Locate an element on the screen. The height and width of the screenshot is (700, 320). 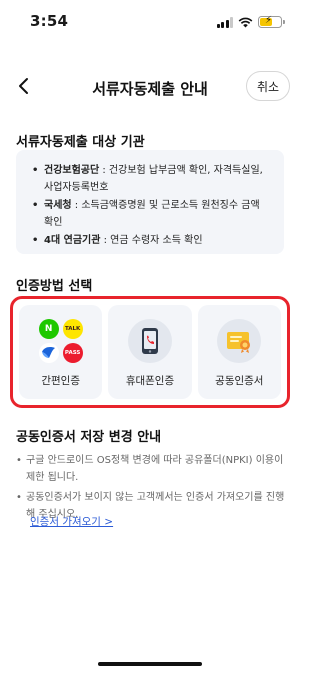
joint-certificate-button: 공동인증서 is located at coordinates (239, 352).